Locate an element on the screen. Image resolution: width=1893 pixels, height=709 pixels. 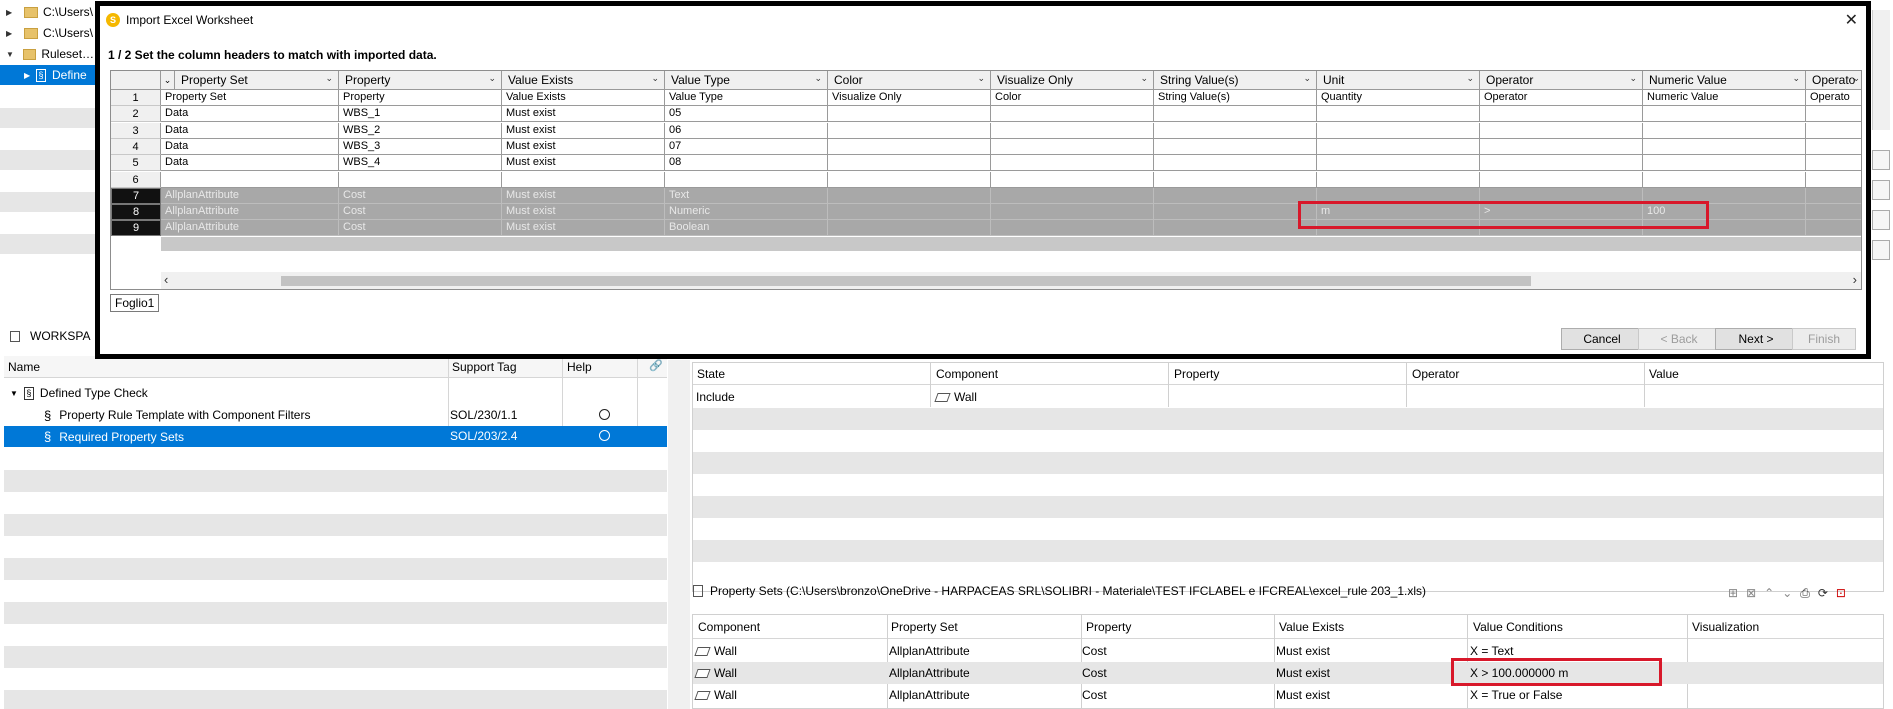
grid-cell: String Value(s) is located at coordinates (1235, 98).